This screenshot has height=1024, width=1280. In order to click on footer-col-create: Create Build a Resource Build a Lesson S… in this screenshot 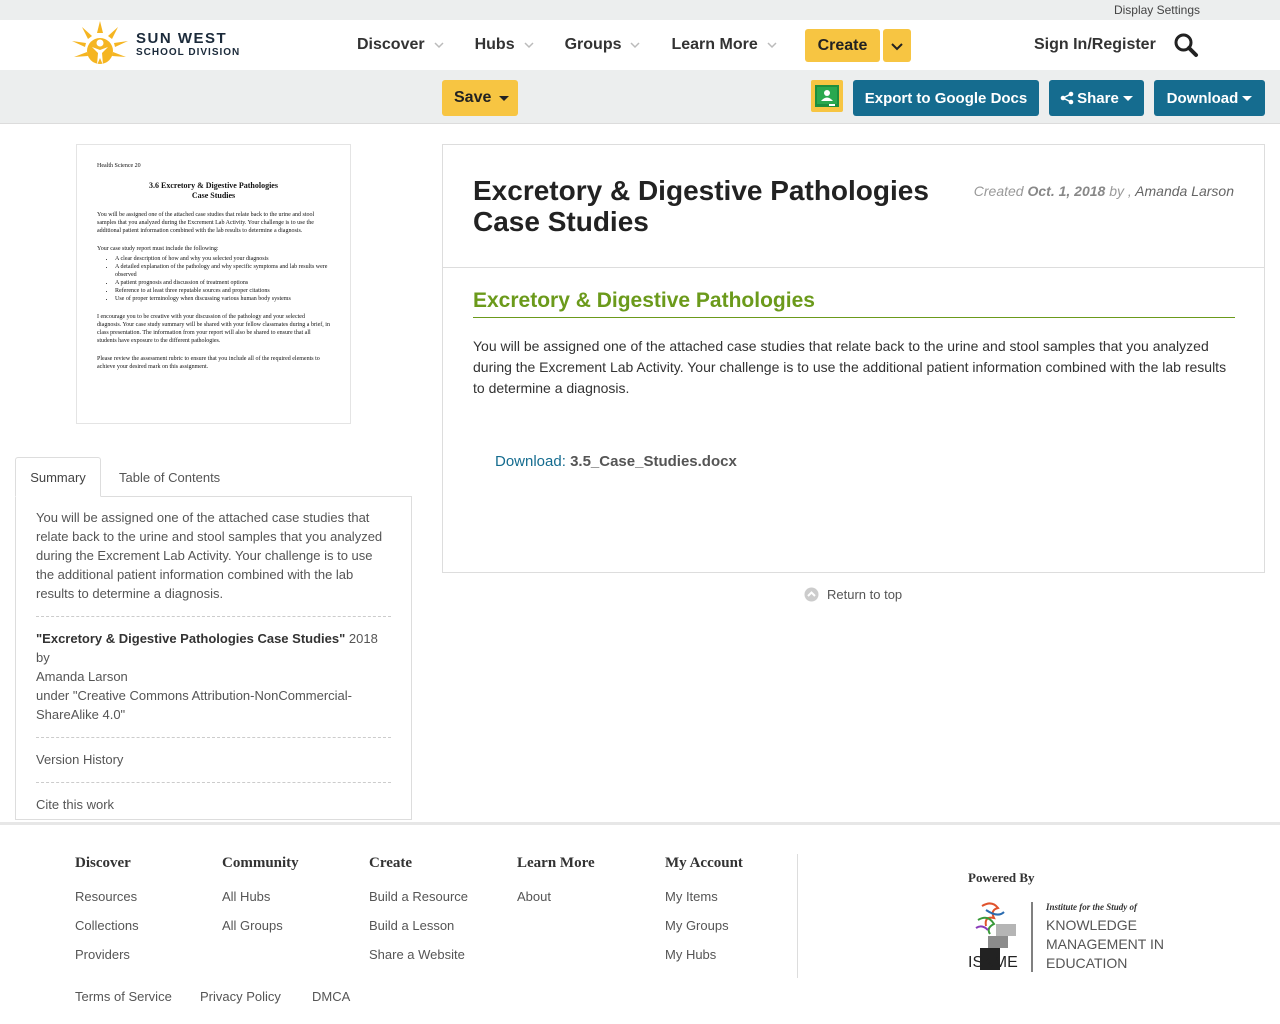, I will do `click(418, 912)`.